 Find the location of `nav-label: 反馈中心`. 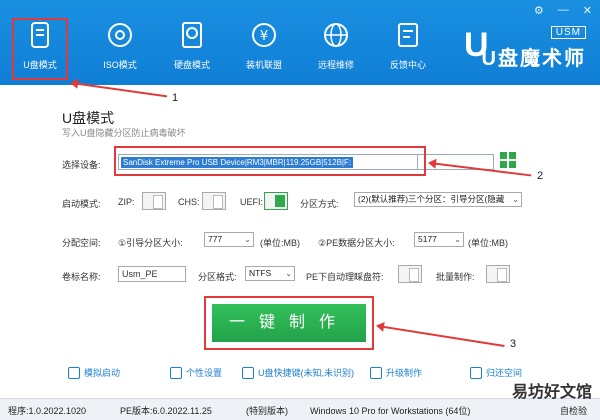

nav-label: 反馈中心 is located at coordinates (407, 65).